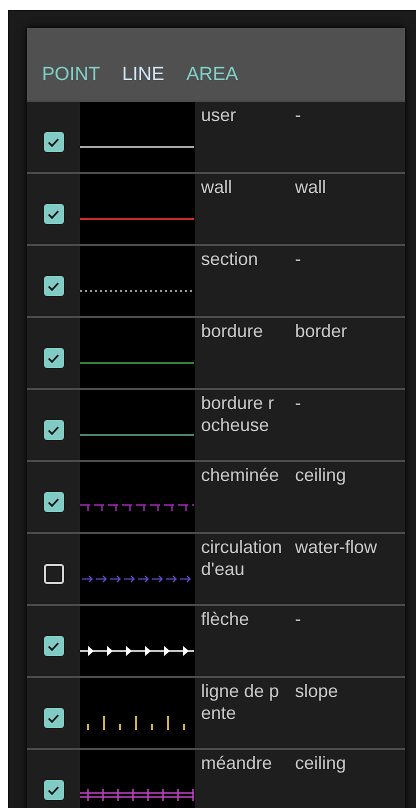 The image size is (416, 808). Describe the element at coordinates (347, 209) in the screenshot. I see `style-type: wall` at that location.